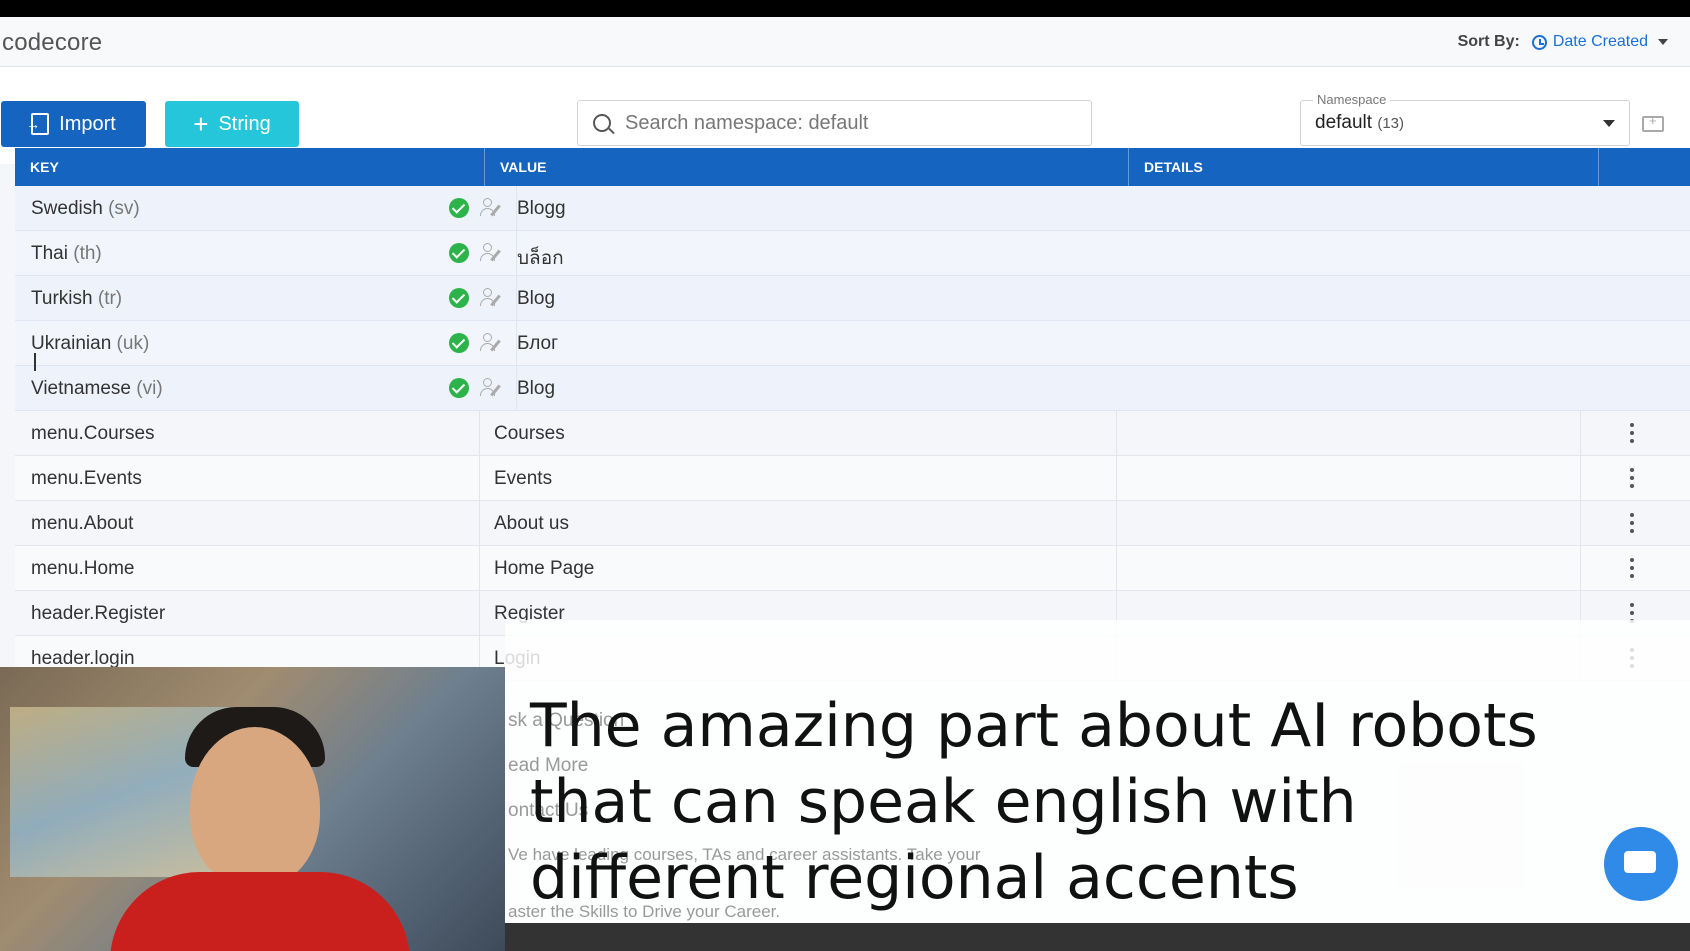 The height and width of the screenshot is (951, 1690). I want to click on column-header-value: VALUE, so click(807, 167).